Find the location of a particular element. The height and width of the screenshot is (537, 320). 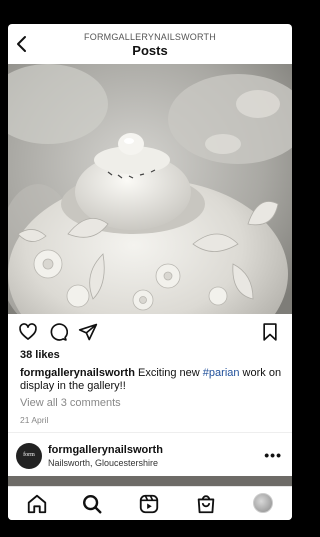

shop-bag-icon is located at coordinates (206, 504).